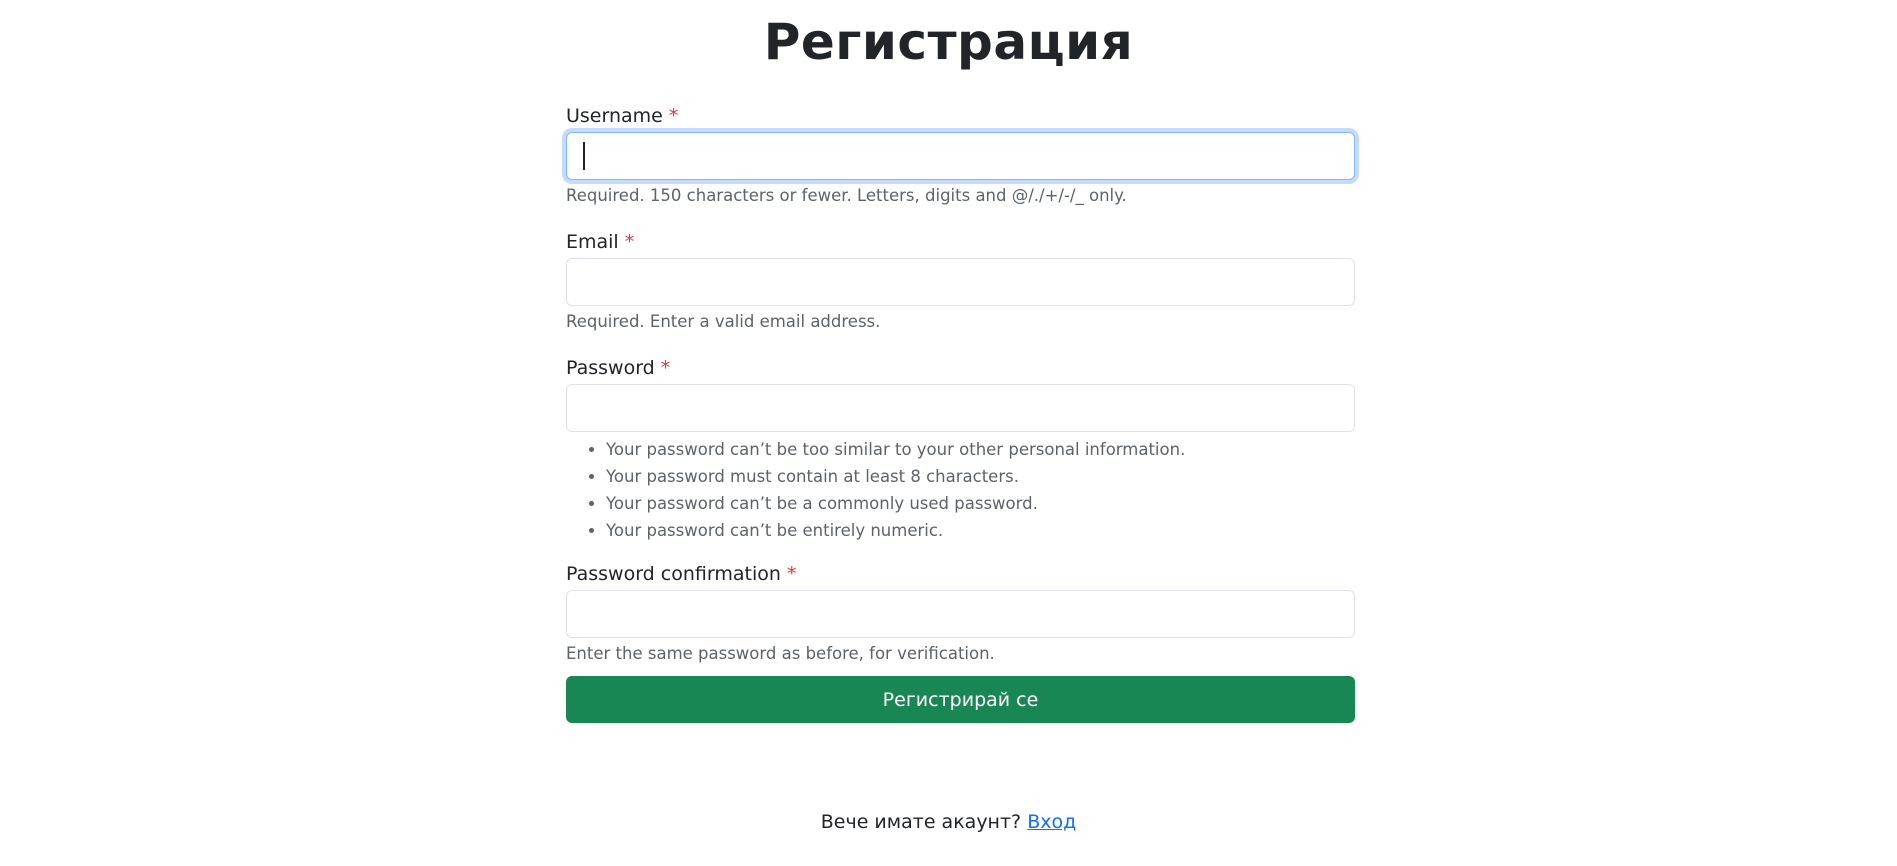 The width and height of the screenshot is (1897, 866). I want to click on register-button: Регистрирай се, so click(960, 699).